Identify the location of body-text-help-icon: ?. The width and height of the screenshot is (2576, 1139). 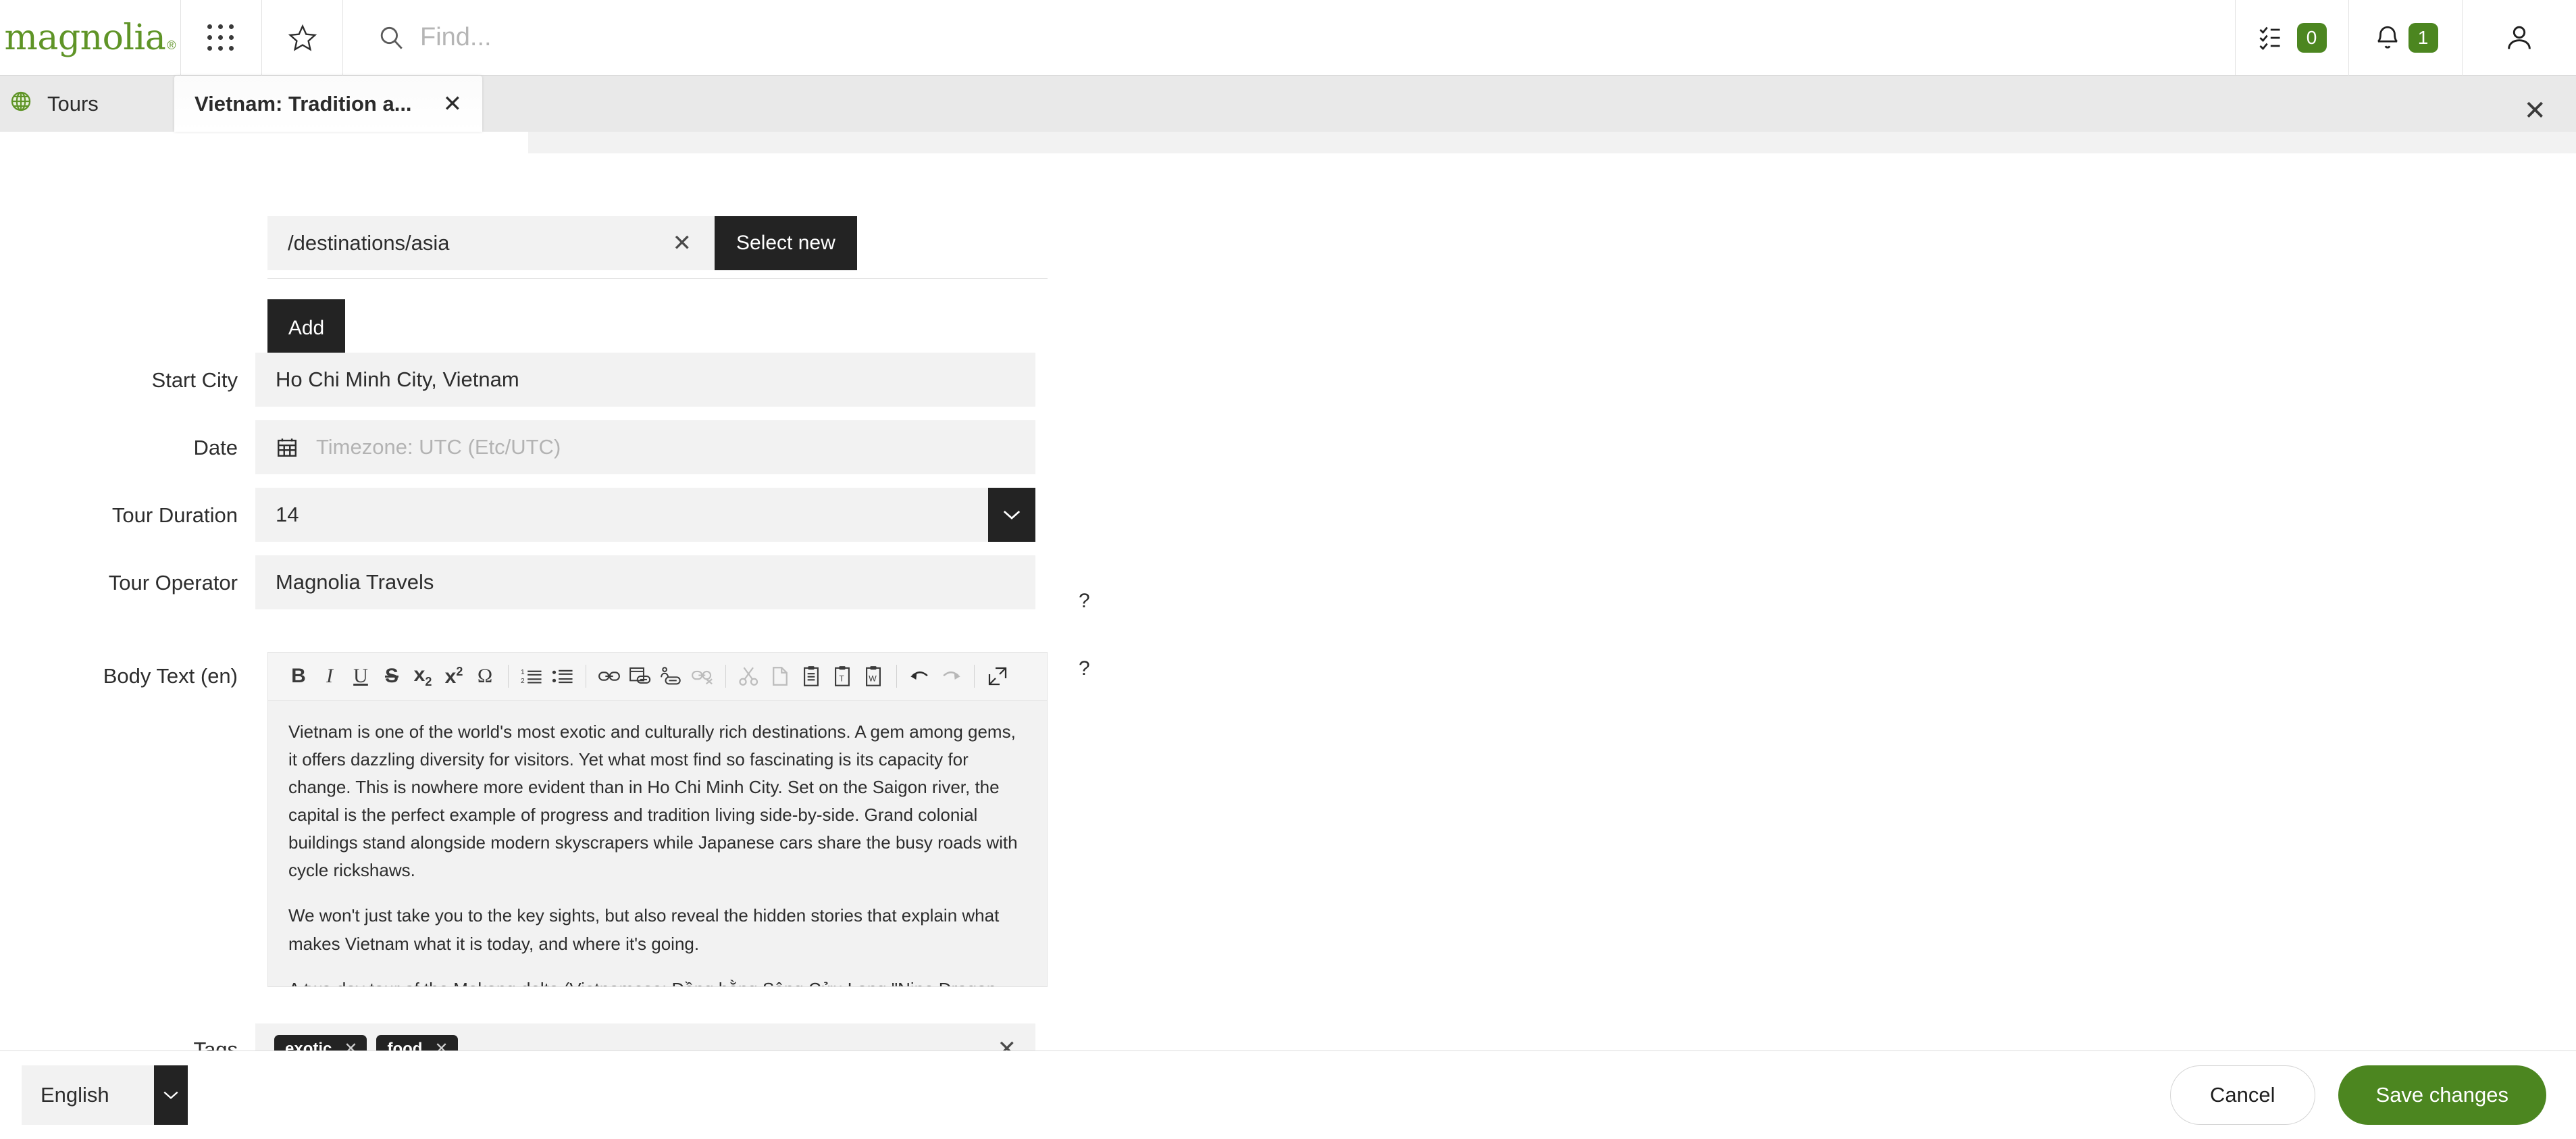
(1084, 668).